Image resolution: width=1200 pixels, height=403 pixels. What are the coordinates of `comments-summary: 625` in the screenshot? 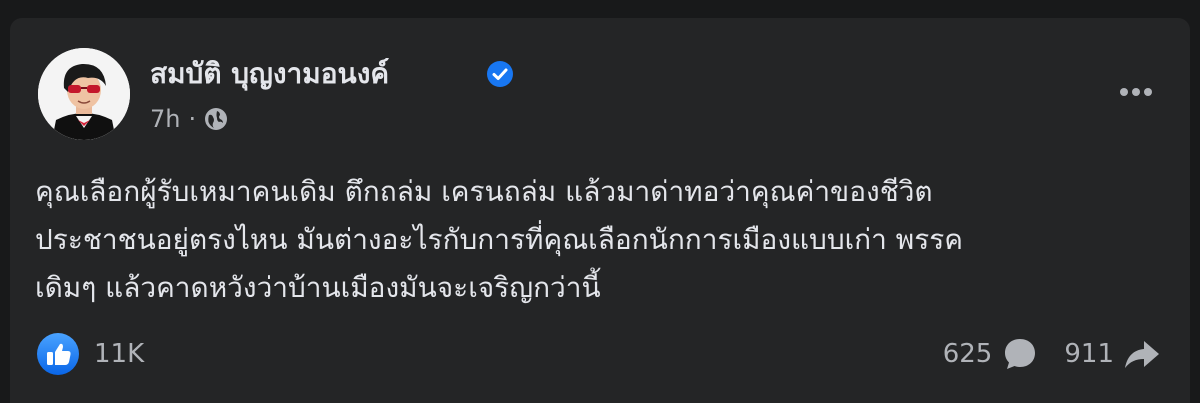 It's located at (992, 354).